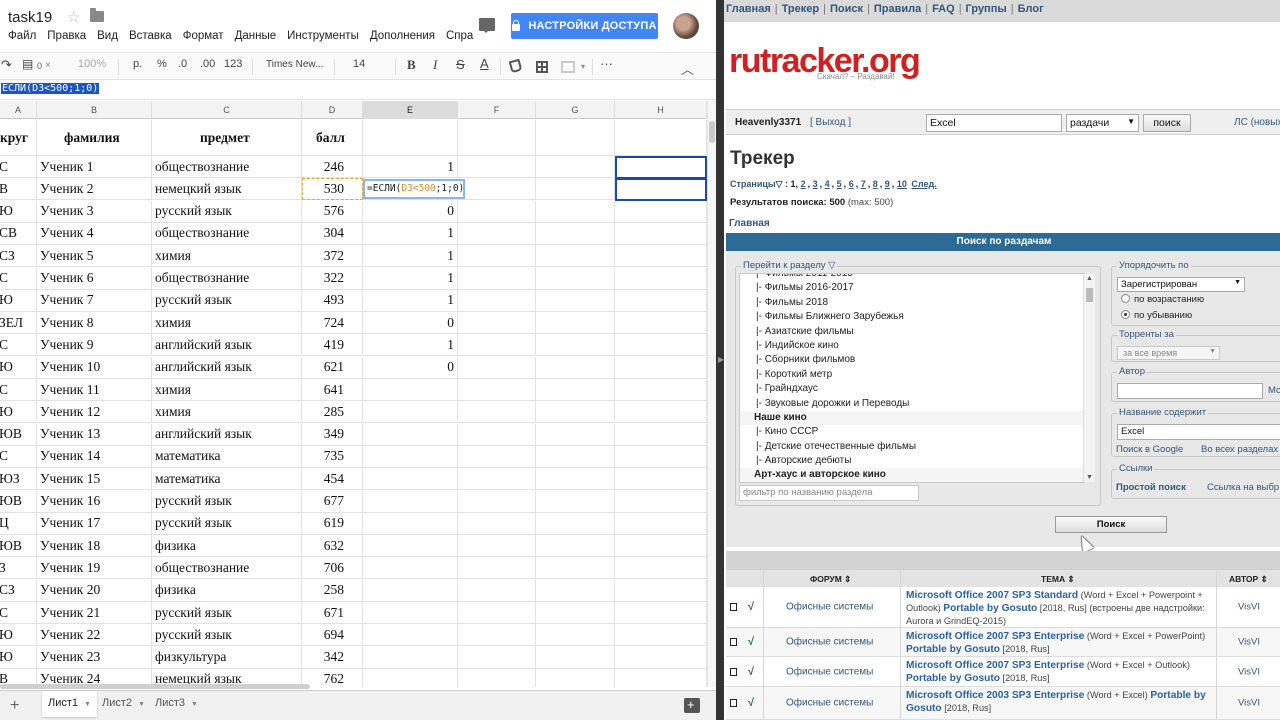  Describe the element at coordinates (846, 9) in the screenshot. I see `nav-link: Поиск` at that location.